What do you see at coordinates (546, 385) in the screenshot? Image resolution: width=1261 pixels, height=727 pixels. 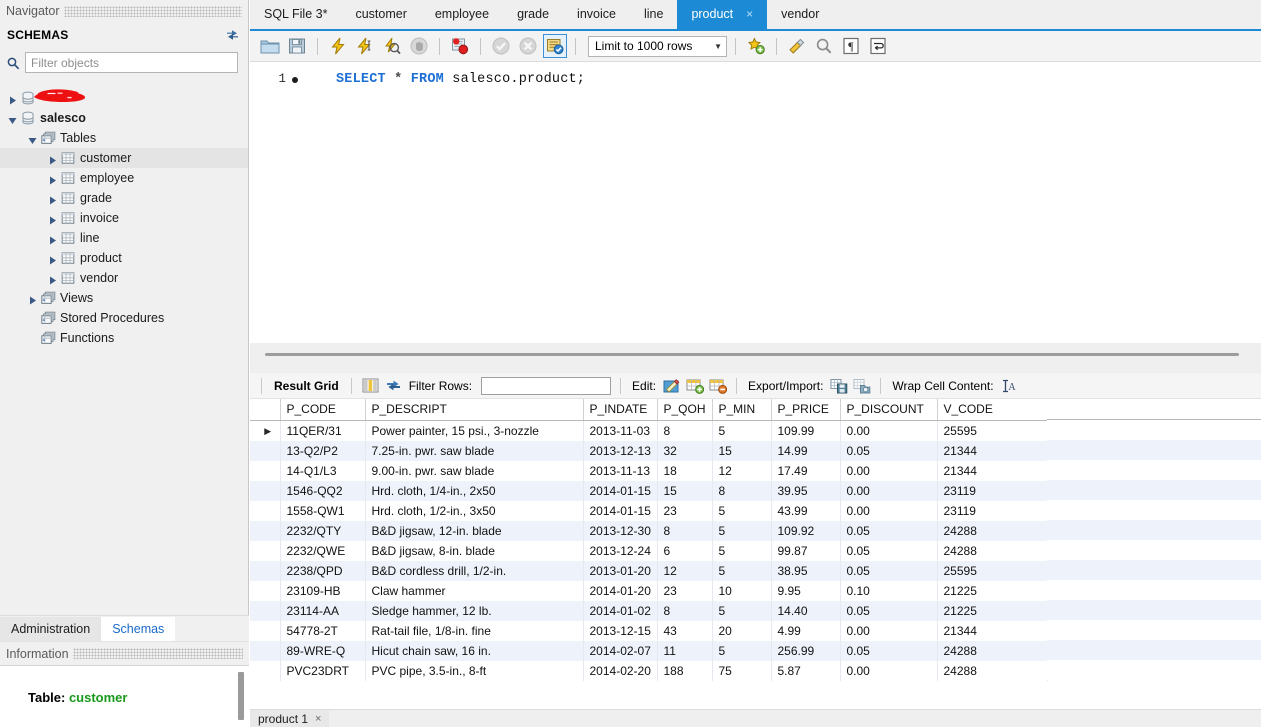 I see `filter-rows-input` at bounding box center [546, 385].